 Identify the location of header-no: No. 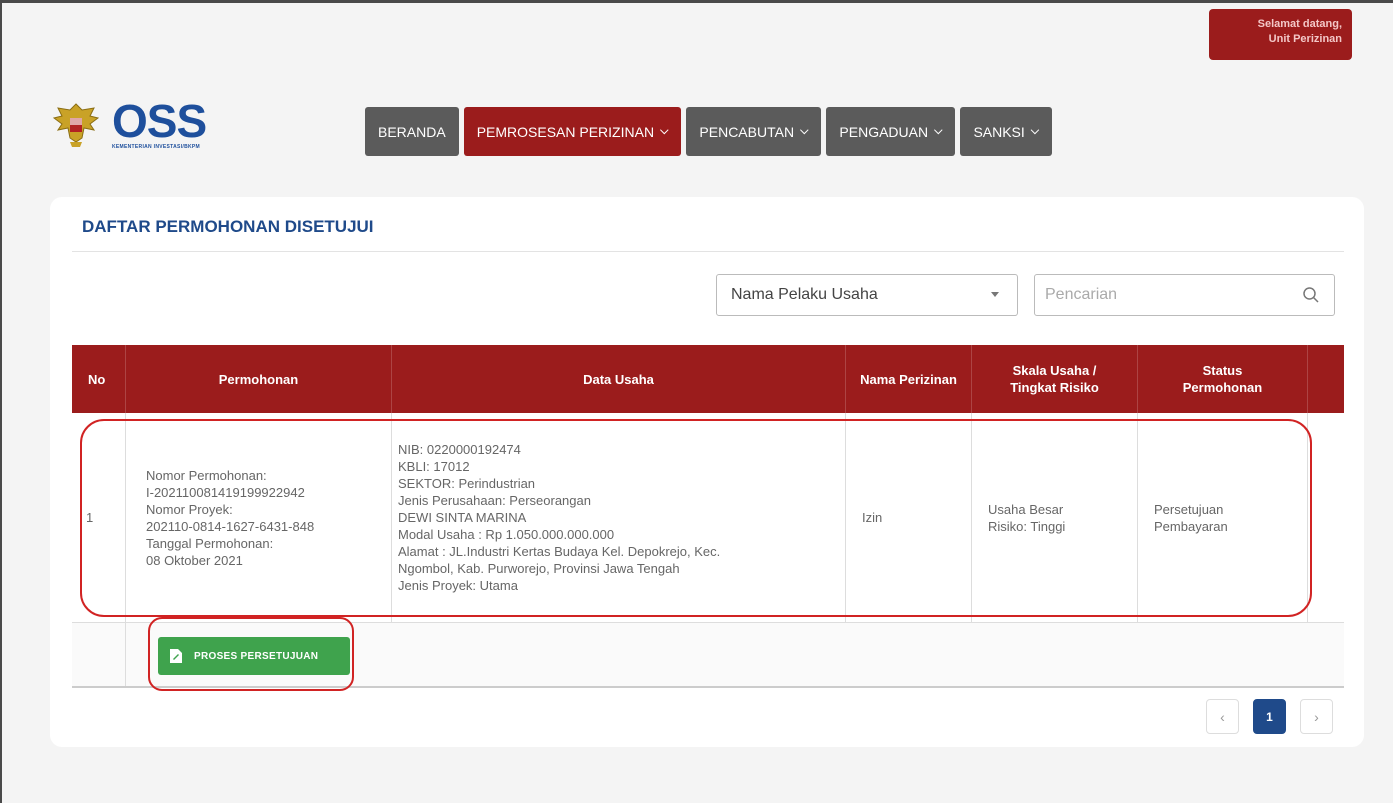
(99, 379).